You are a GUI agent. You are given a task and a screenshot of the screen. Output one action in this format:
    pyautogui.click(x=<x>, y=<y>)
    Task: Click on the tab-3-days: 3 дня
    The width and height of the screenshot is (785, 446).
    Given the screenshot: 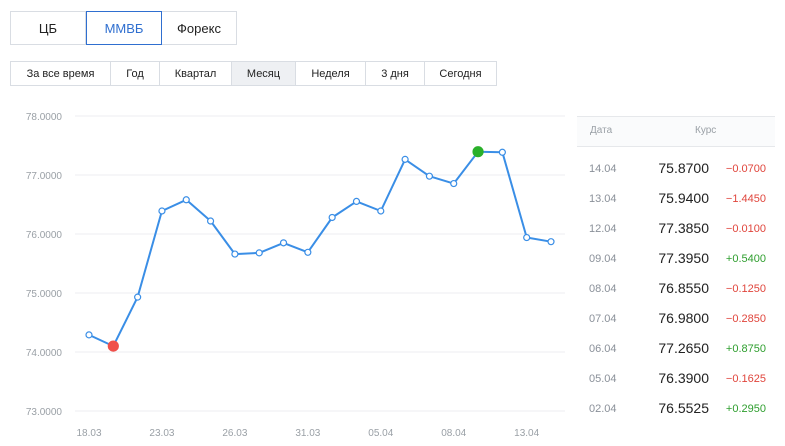 What is the action you would take?
    pyautogui.click(x=395, y=73)
    